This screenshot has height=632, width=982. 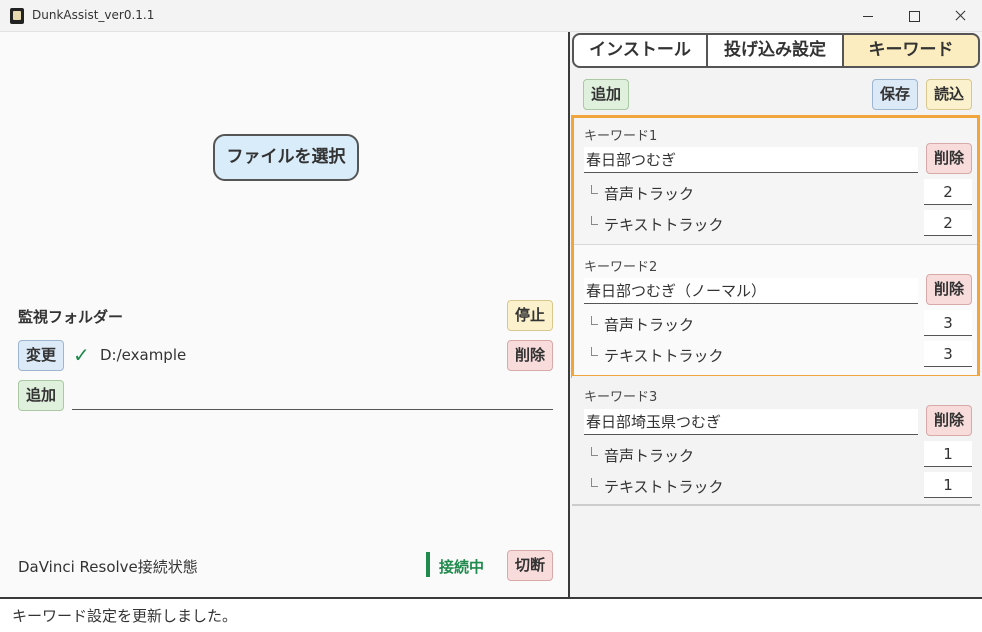 I want to click on keyword-title: キーワード1, so click(x=621, y=136).